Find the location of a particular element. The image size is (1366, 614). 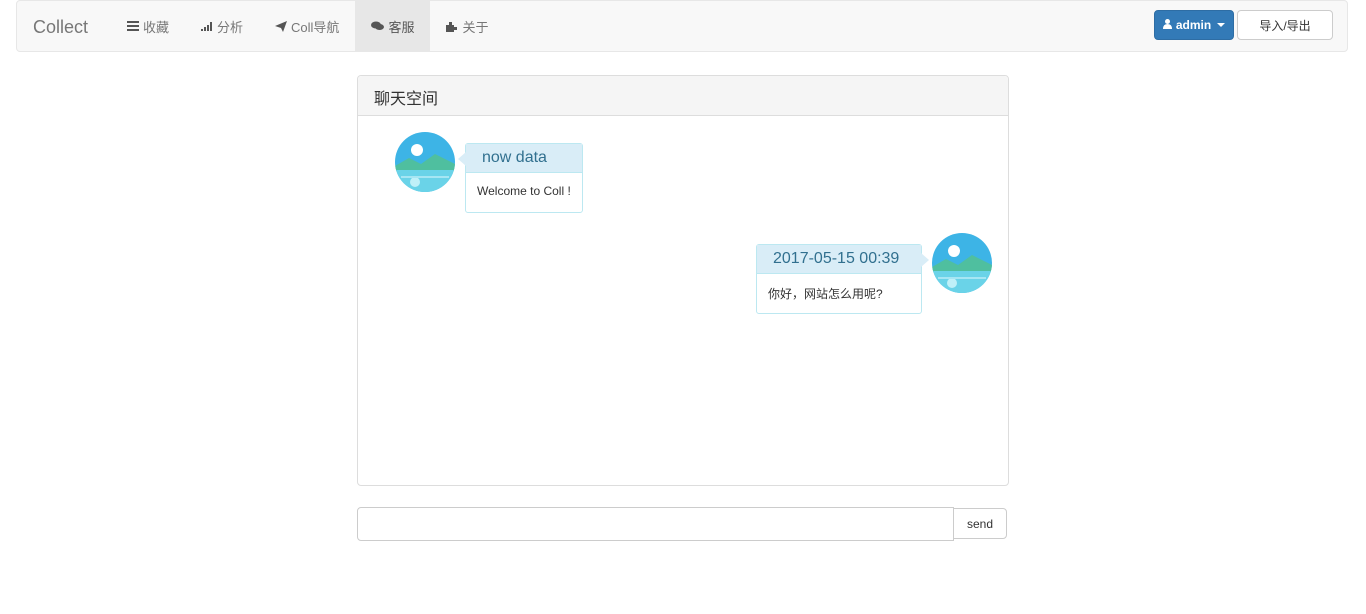

nav-item-about: 关于 is located at coordinates (467, 26).